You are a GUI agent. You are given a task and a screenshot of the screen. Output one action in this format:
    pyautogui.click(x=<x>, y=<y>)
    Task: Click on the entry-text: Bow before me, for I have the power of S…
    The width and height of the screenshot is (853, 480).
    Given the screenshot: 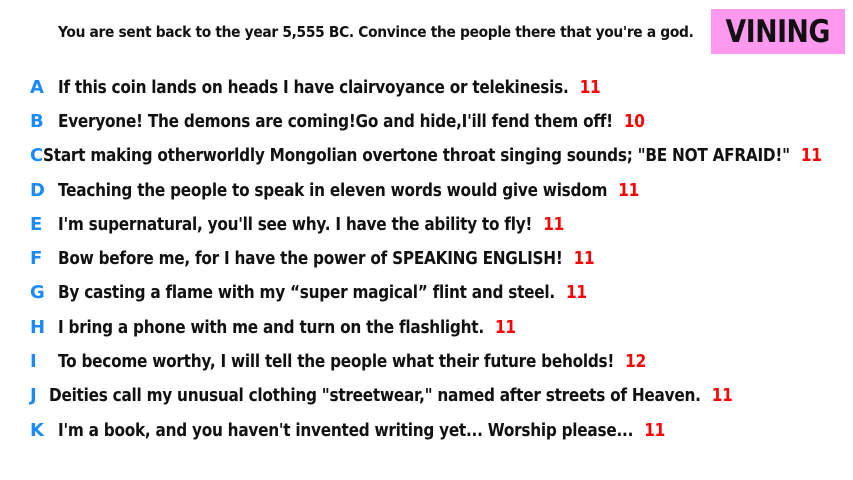 What is the action you would take?
    pyautogui.click(x=310, y=259)
    